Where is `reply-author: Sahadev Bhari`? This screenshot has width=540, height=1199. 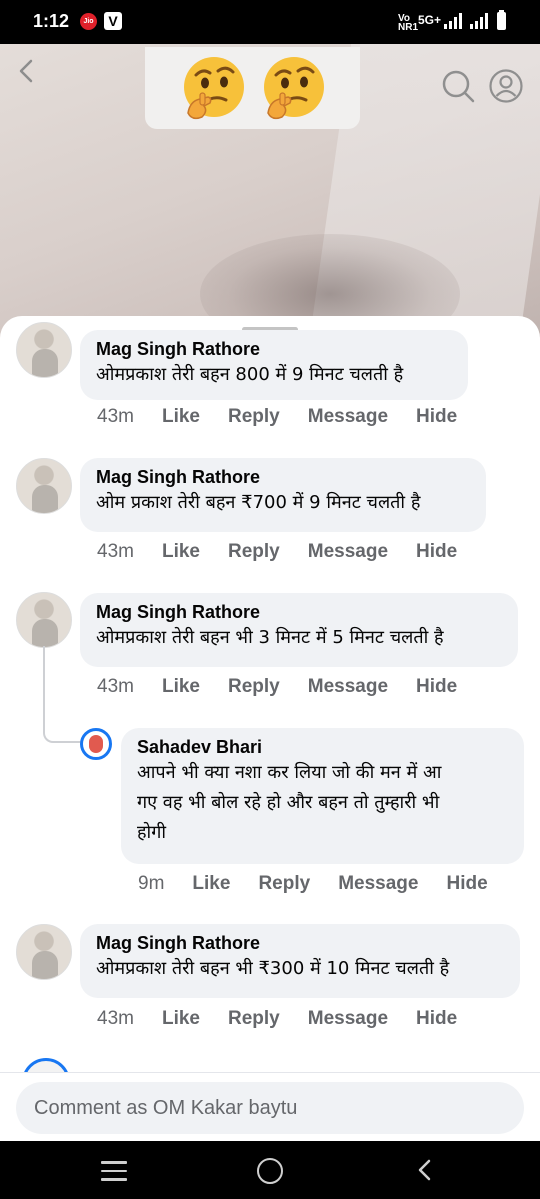 reply-author: Sahadev Bhari is located at coordinates (322, 747).